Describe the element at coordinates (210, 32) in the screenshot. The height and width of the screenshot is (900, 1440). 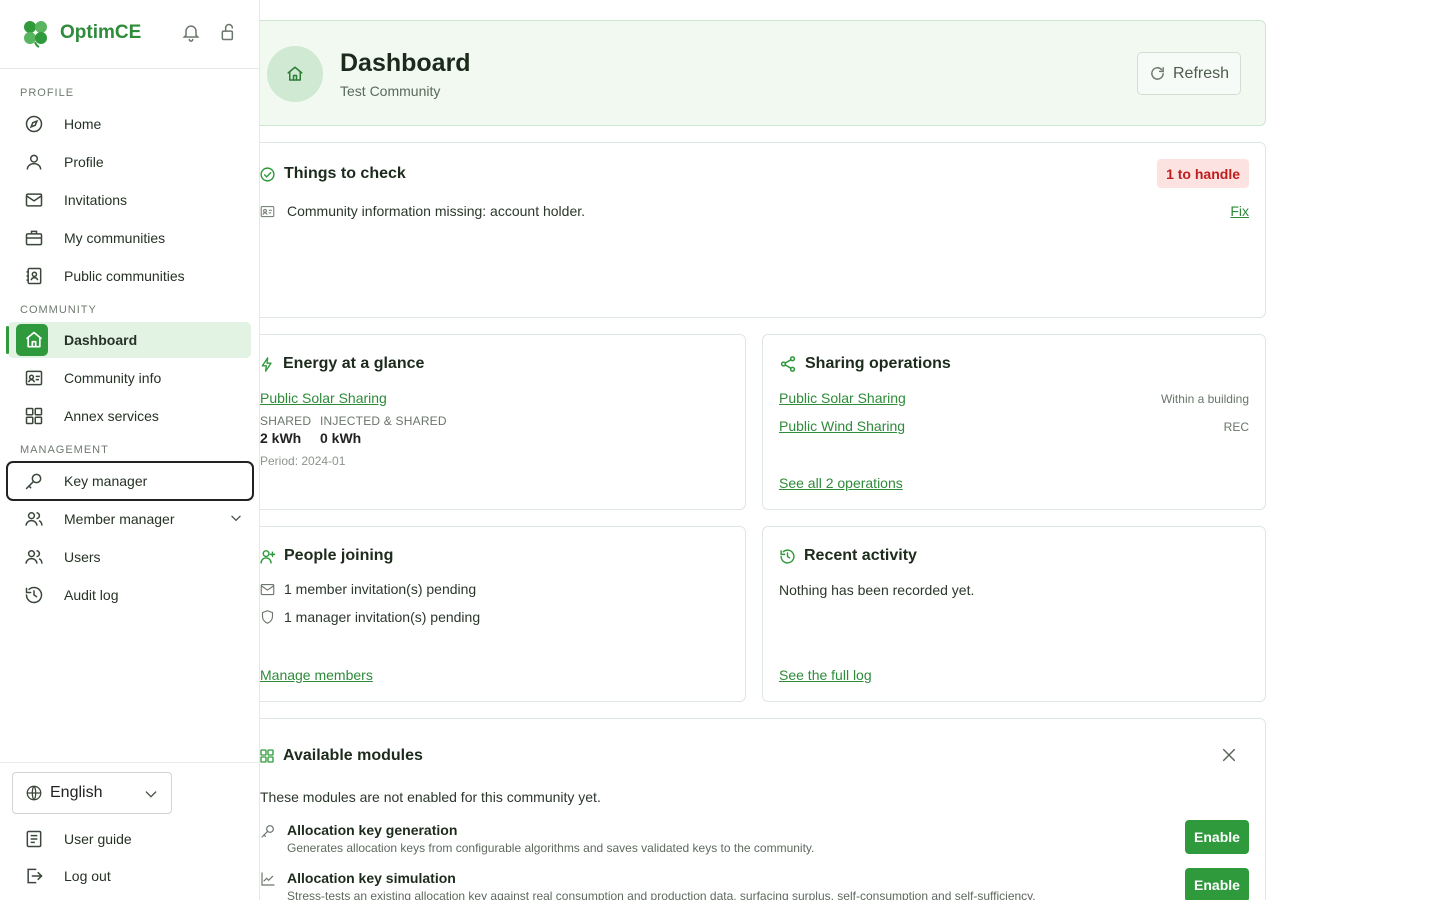
I see `top-icons` at that location.